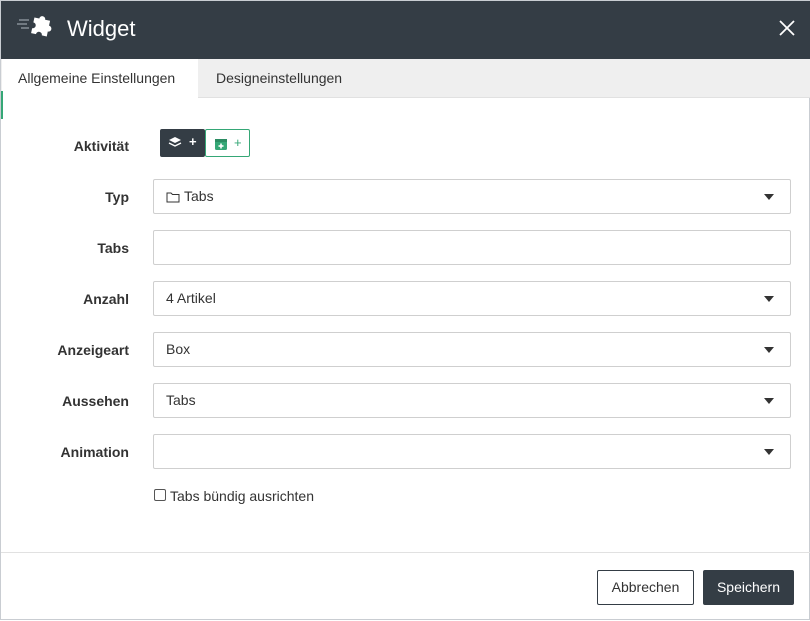 Image resolution: width=810 pixels, height=621 pixels. What do you see at coordinates (37, 26) in the screenshot?
I see `puzzle-piece-icon` at bounding box center [37, 26].